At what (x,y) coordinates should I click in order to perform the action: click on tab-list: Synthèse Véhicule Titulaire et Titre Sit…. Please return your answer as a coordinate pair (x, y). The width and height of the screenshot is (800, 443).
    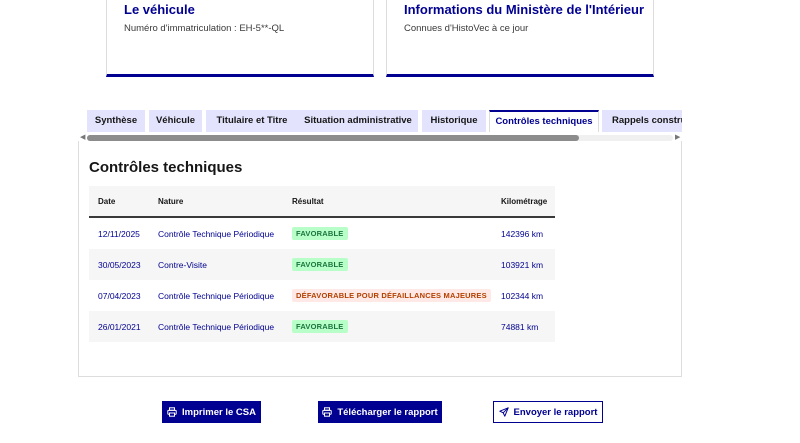
    Looking at the image, I should click on (380, 121).